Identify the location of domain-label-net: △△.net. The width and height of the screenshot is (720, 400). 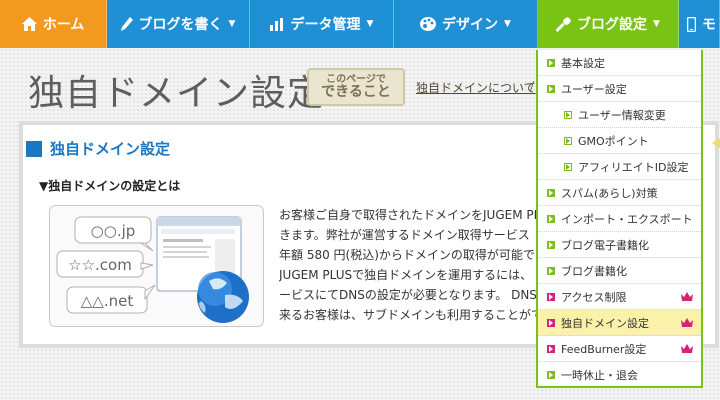
(107, 301).